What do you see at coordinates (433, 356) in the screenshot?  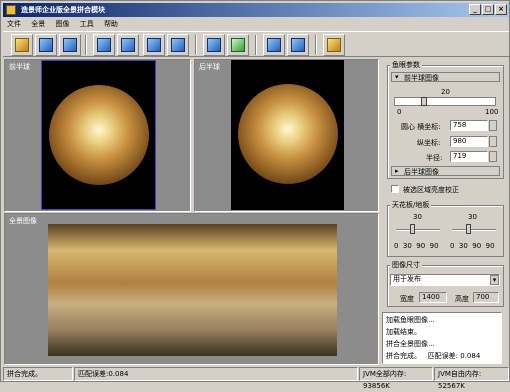 I see `log-line: 拼合完成。 匹配误差: 0.084` at bounding box center [433, 356].